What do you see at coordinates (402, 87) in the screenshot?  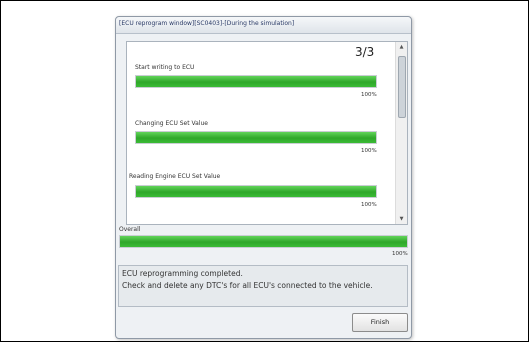 I see `scrollbar-thumb` at bounding box center [402, 87].